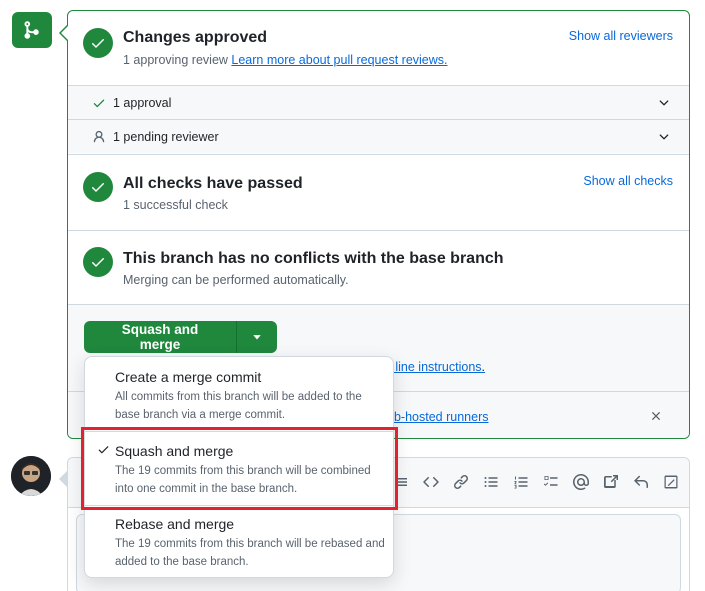 This screenshot has height=591, width=705. What do you see at coordinates (99, 105) in the screenshot?
I see `check-icon` at bounding box center [99, 105].